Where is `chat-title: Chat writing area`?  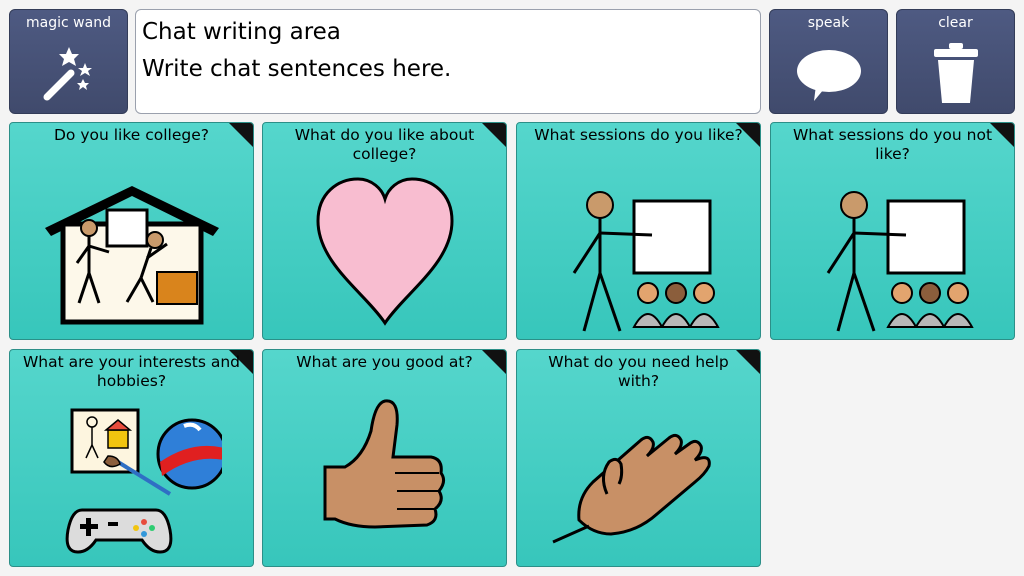
chat-title: Chat writing area is located at coordinates (241, 32).